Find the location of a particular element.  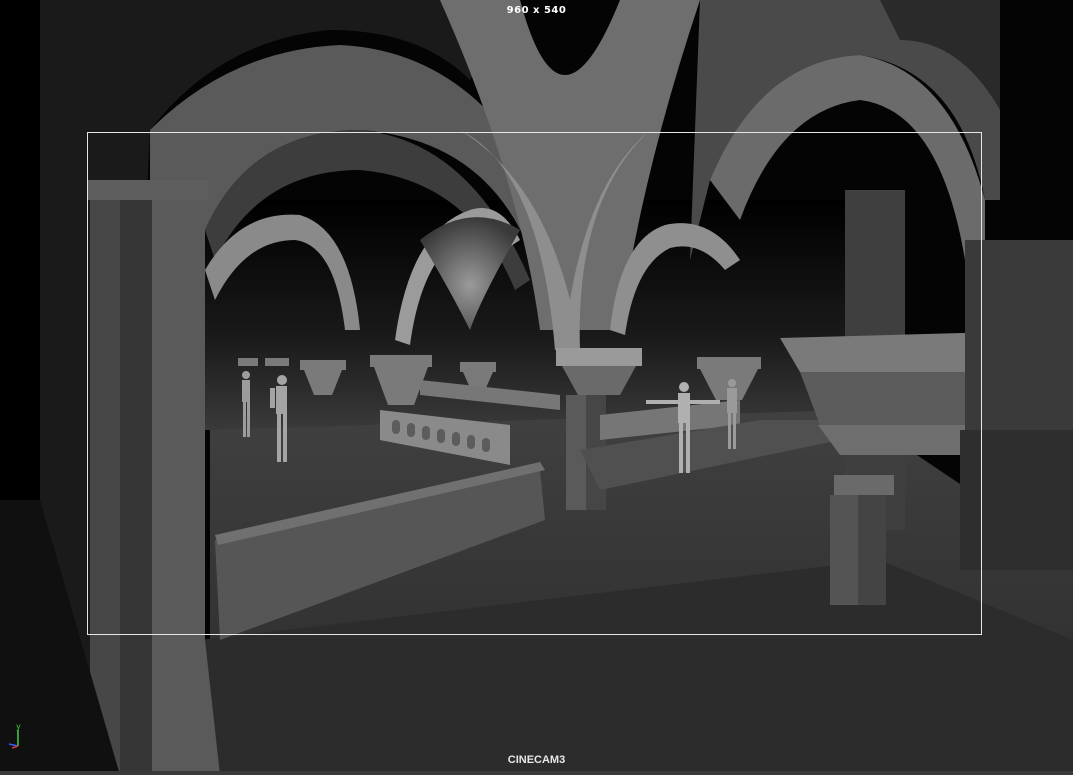

x-axis-line is located at coordinates (15, 747).